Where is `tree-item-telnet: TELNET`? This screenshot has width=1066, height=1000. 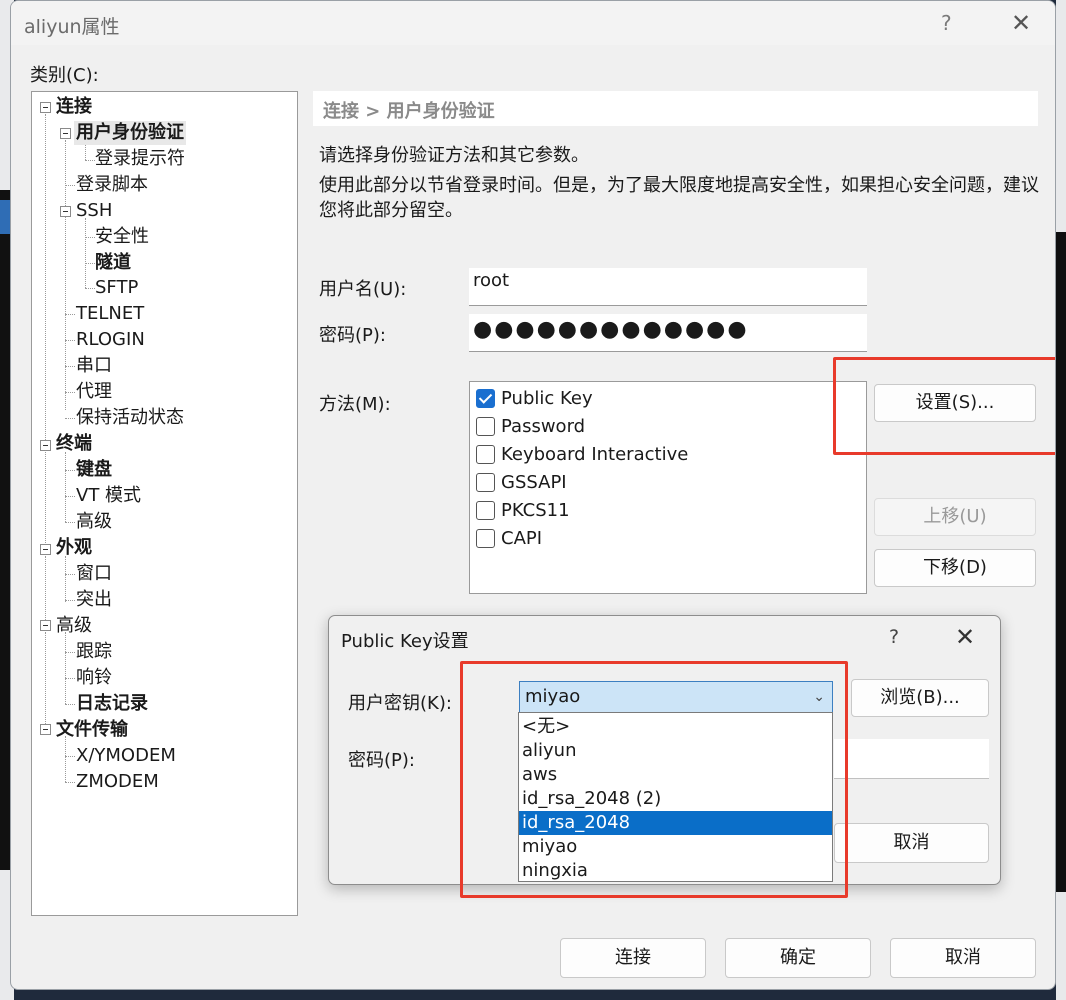 tree-item-telnet: TELNET is located at coordinates (110, 314).